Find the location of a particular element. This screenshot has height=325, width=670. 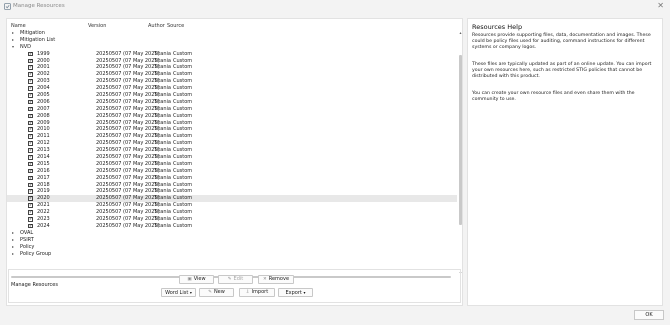

tree-item: ✓ 2005 20250507 (07 May 2025) Titania Custom is located at coordinates (232, 95).